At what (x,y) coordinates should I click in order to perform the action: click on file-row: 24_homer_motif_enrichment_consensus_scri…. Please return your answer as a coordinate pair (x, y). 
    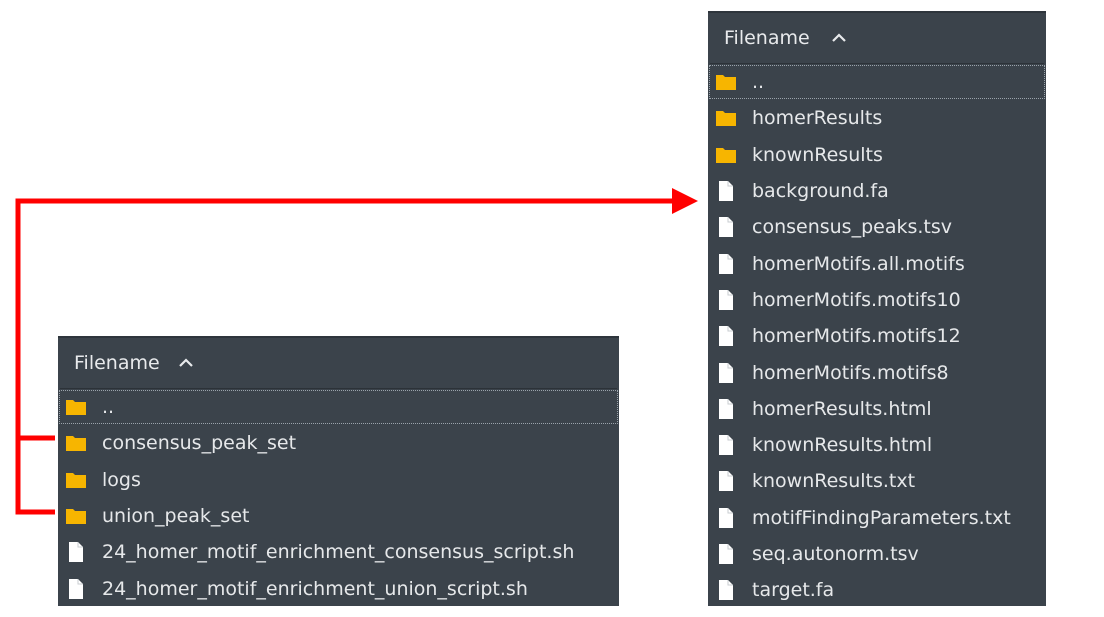
    Looking at the image, I should click on (338, 552).